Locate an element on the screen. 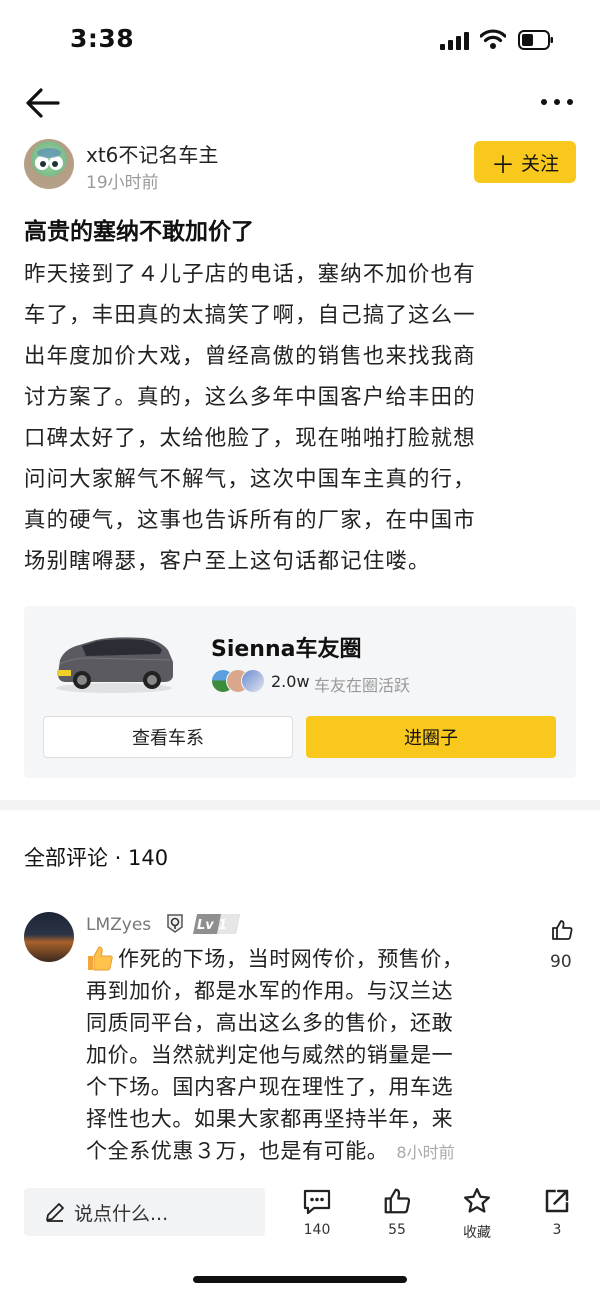 The width and height of the screenshot is (600, 1298). section-divider is located at coordinates (300, 805).